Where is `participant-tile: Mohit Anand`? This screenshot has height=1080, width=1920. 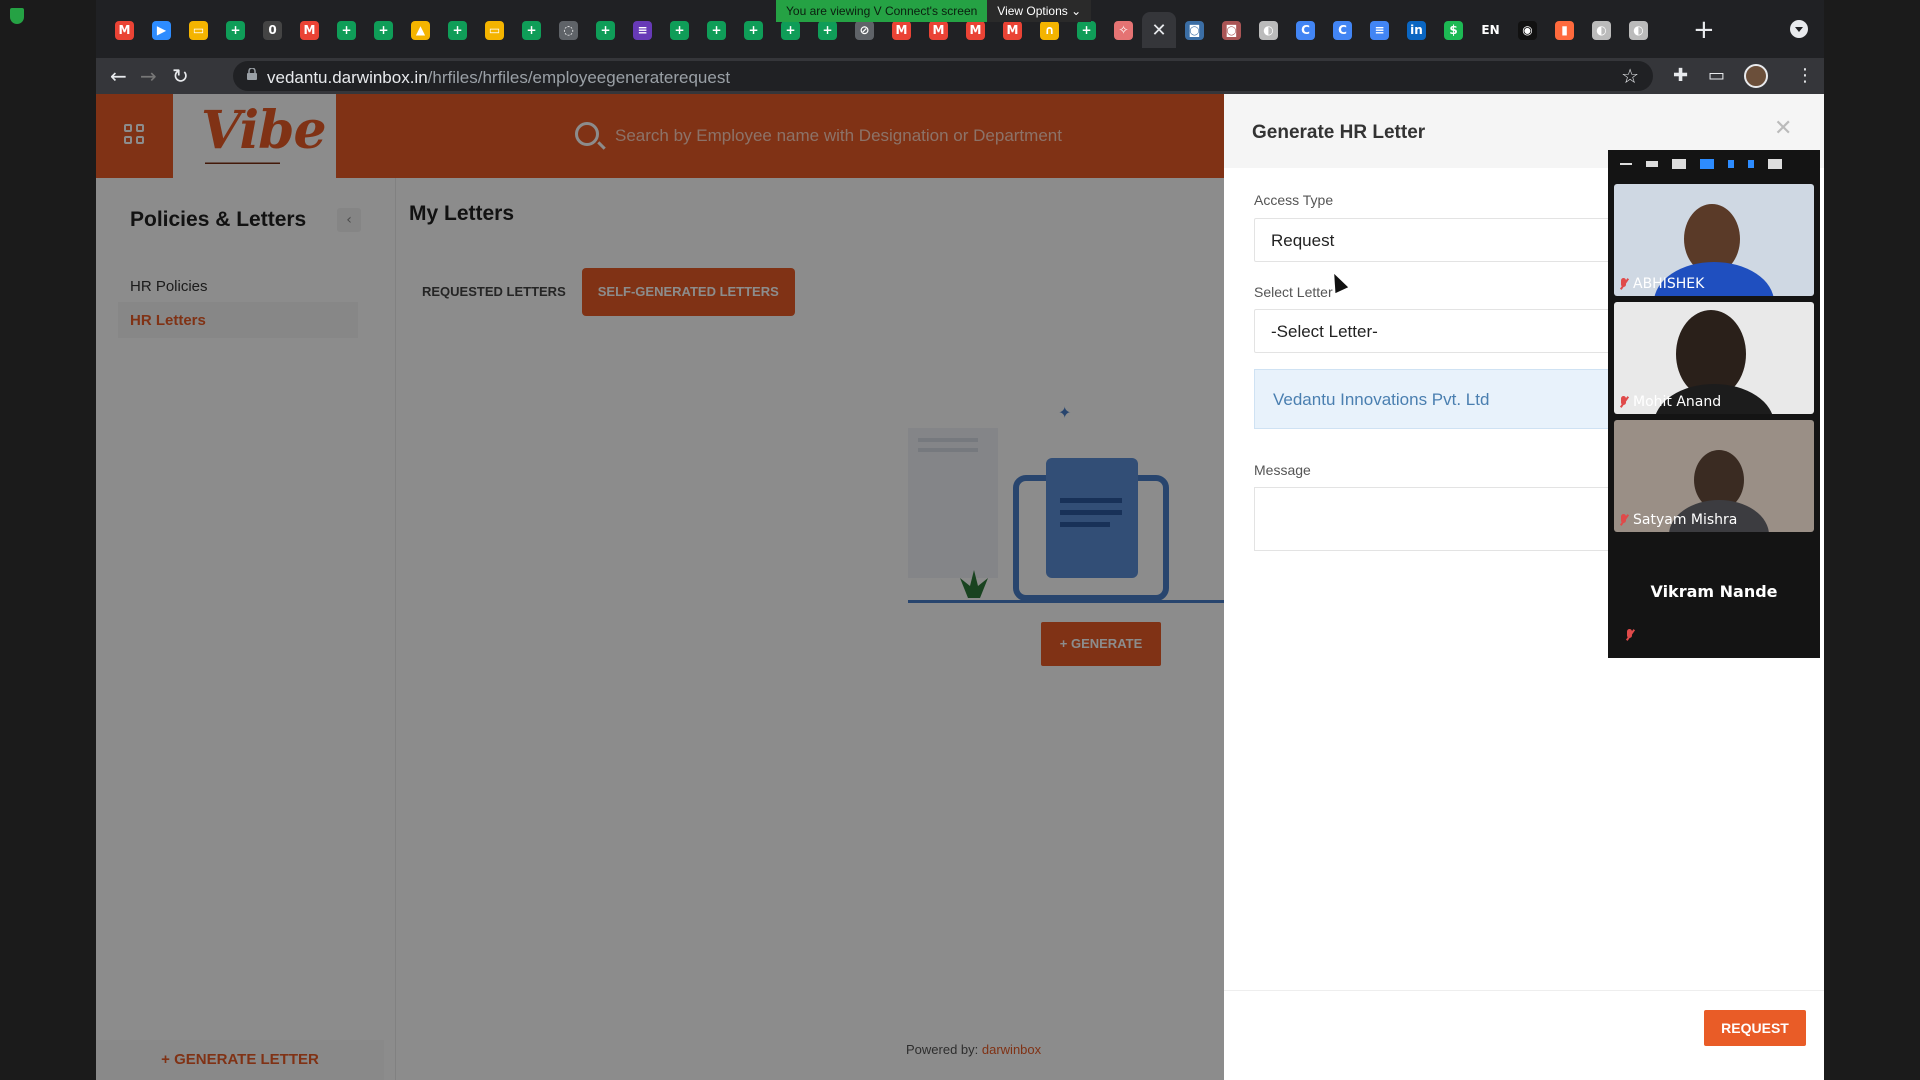 participant-tile: Mohit Anand is located at coordinates (1714, 358).